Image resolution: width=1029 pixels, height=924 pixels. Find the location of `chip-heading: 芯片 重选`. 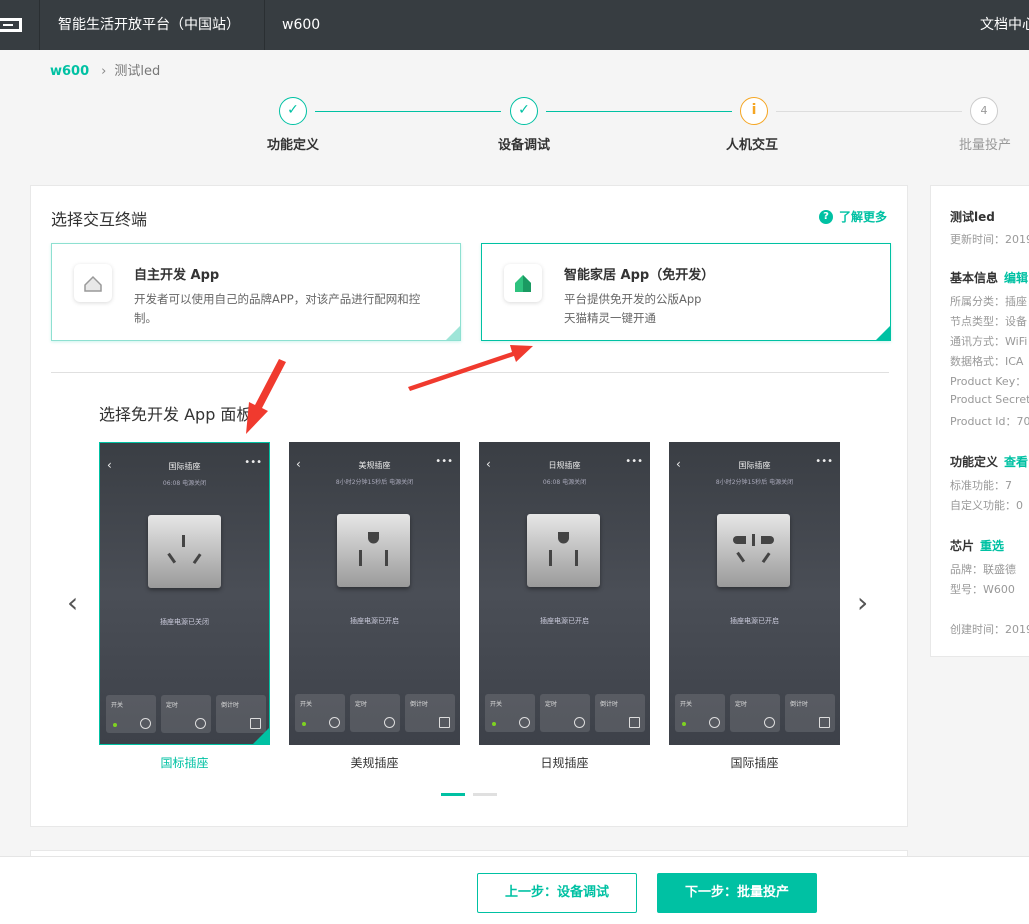

chip-heading: 芯片 重选 is located at coordinates (977, 545).